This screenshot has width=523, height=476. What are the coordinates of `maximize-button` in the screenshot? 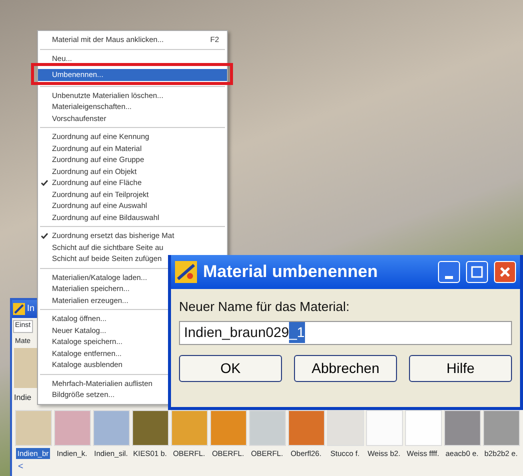 It's located at (477, 272).